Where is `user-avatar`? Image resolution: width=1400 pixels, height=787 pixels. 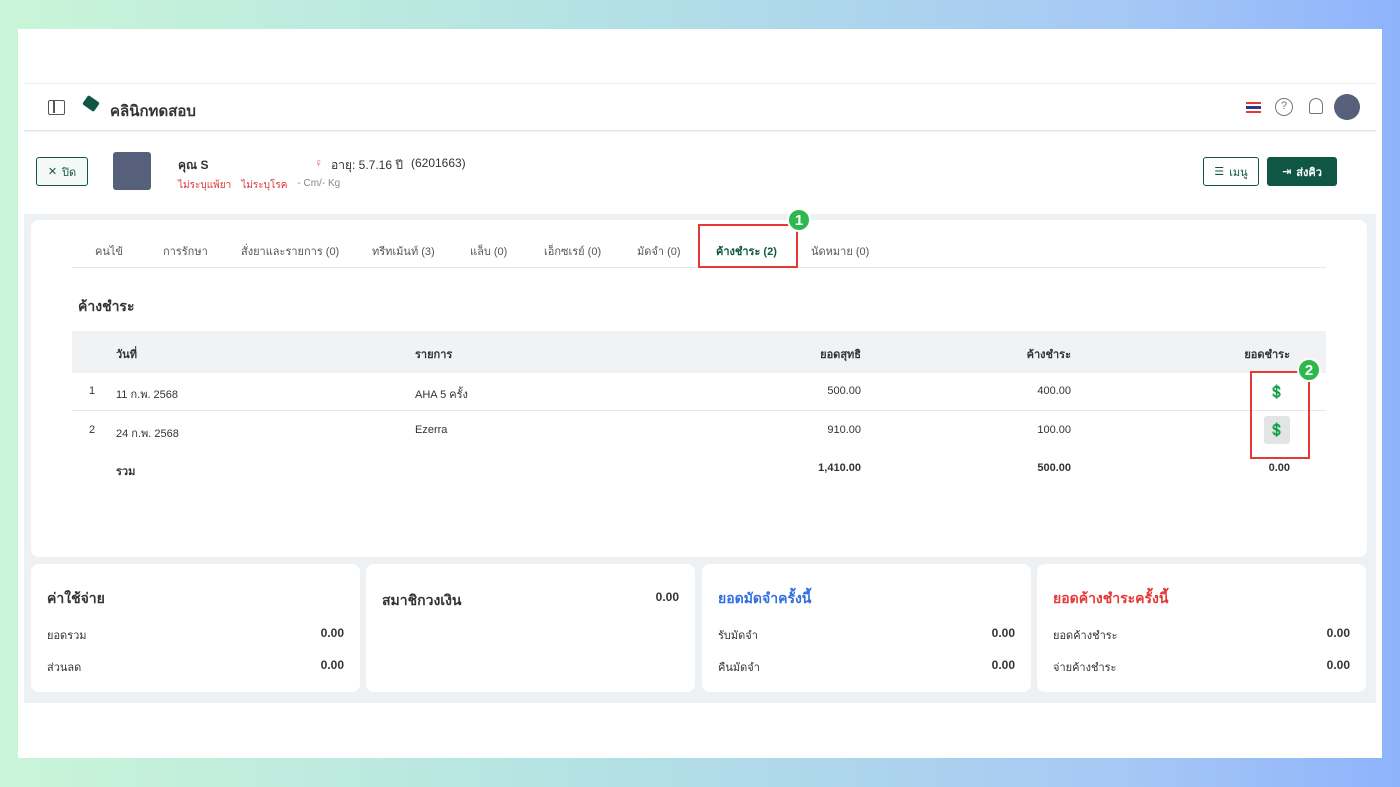
user-avatar is located at coordinates (1347, 107).